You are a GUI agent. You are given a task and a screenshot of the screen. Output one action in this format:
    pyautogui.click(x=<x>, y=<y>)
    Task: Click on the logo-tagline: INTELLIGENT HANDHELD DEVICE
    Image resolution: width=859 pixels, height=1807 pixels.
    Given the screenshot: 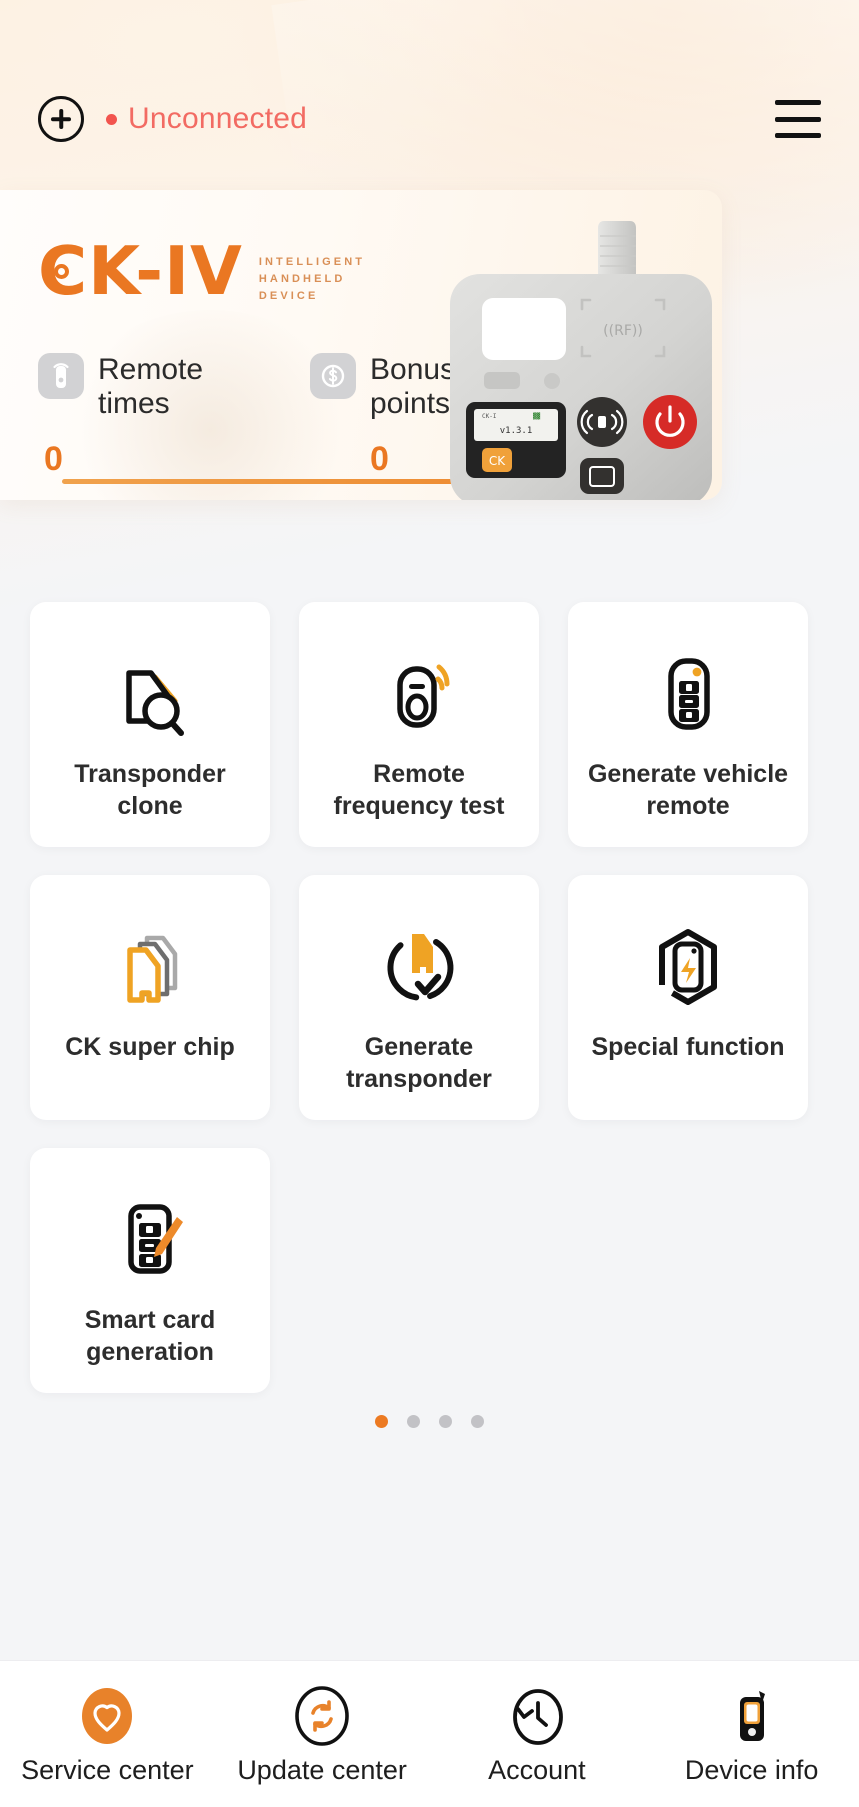 What is the action you would take?
    pyautogui.click(x=312, y=279)
    